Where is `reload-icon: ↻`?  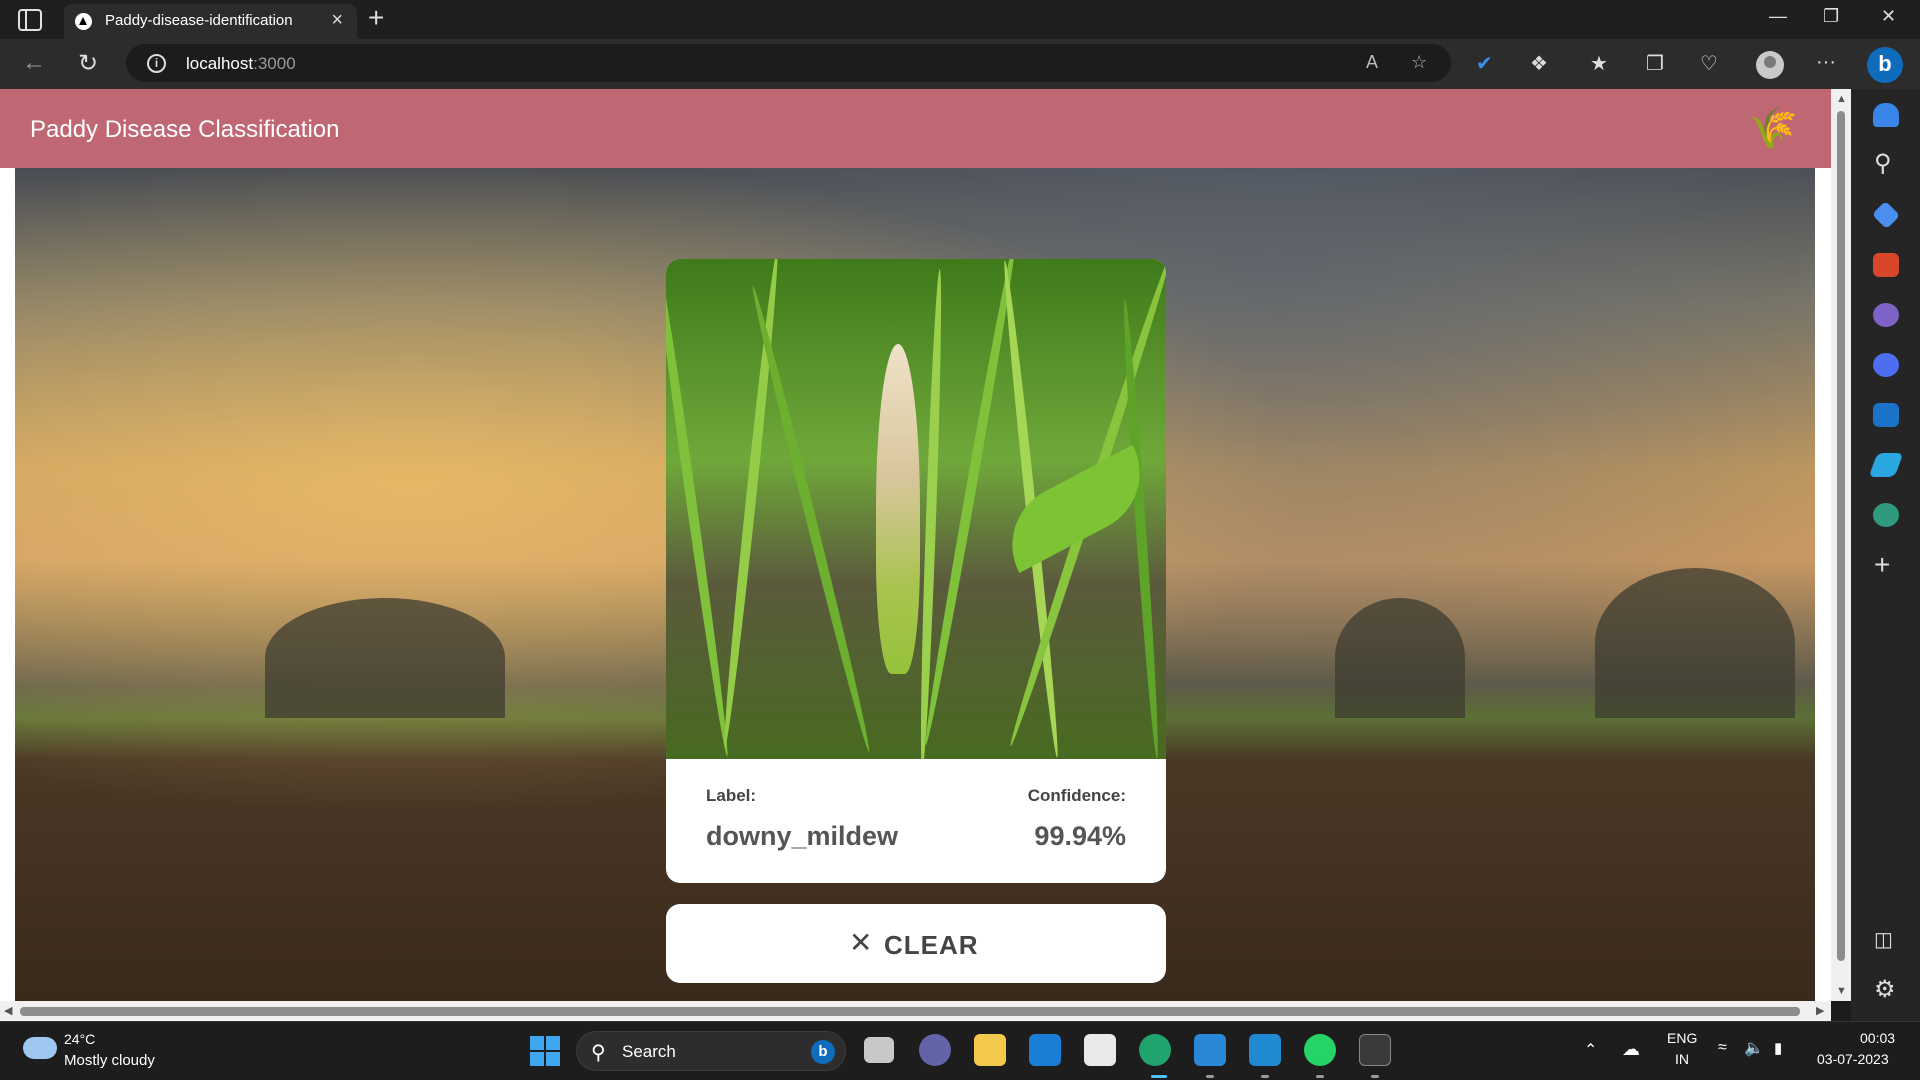
reload-icon: ↻ is located at coordinates (88, 63).